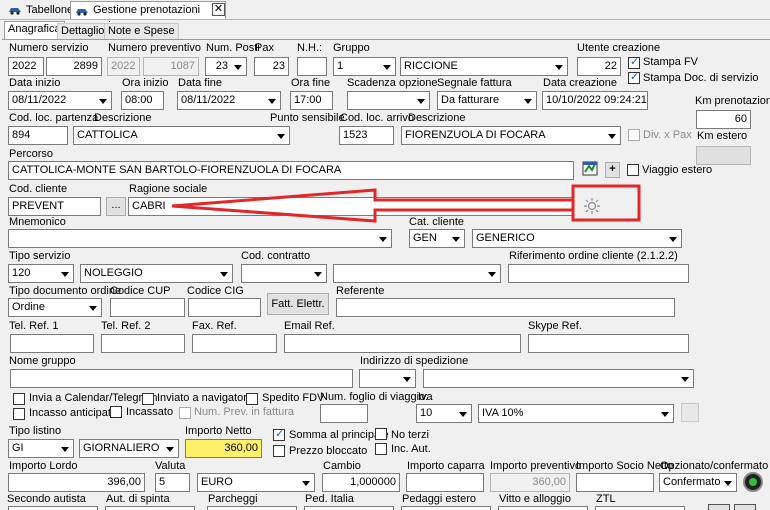 The width and height of the screenshot is (770, 510). I want to click on label-num-foglio-viaggio: Num. foglio di viaggio:, so click(374, 397).